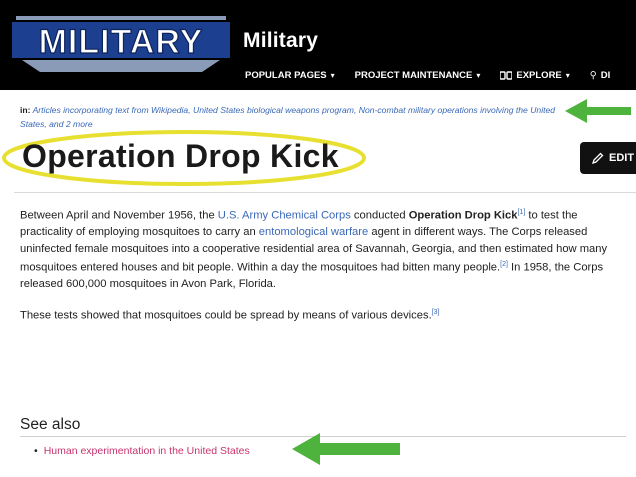 The width and height of the screenshot is (636, 477). I want to click on page-title: Operation Drop Kick, so click(180, 156).